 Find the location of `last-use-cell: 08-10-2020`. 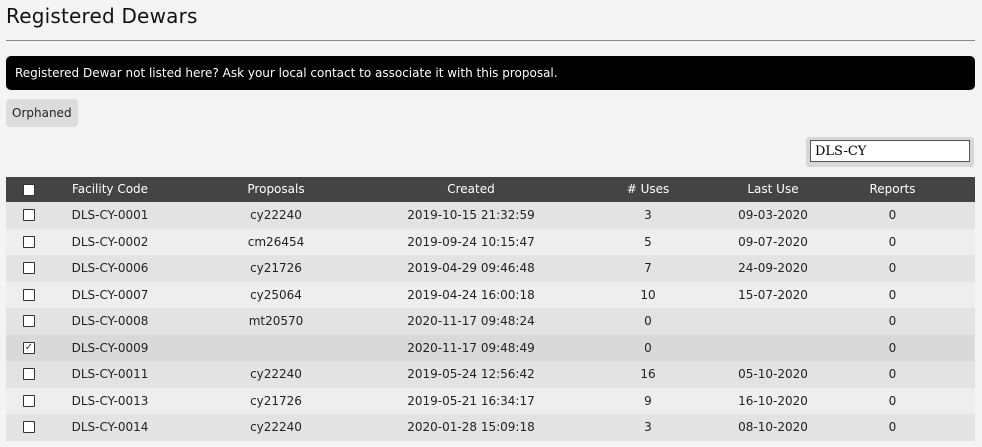

last-use-cell: 08-10-2020 is located at coordinates (773, 427).